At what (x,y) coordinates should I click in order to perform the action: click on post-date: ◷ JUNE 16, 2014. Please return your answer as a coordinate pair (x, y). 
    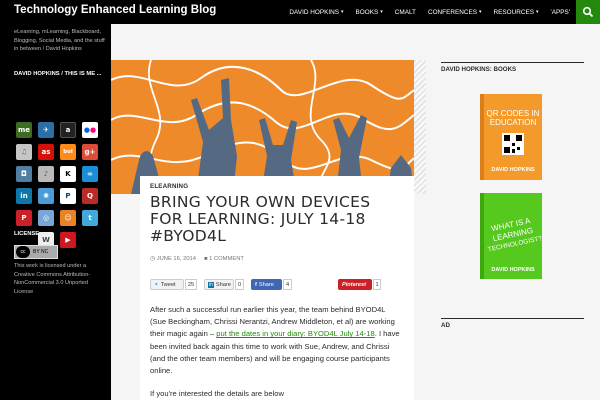
    Looking at the image, I should click on (173, 259).